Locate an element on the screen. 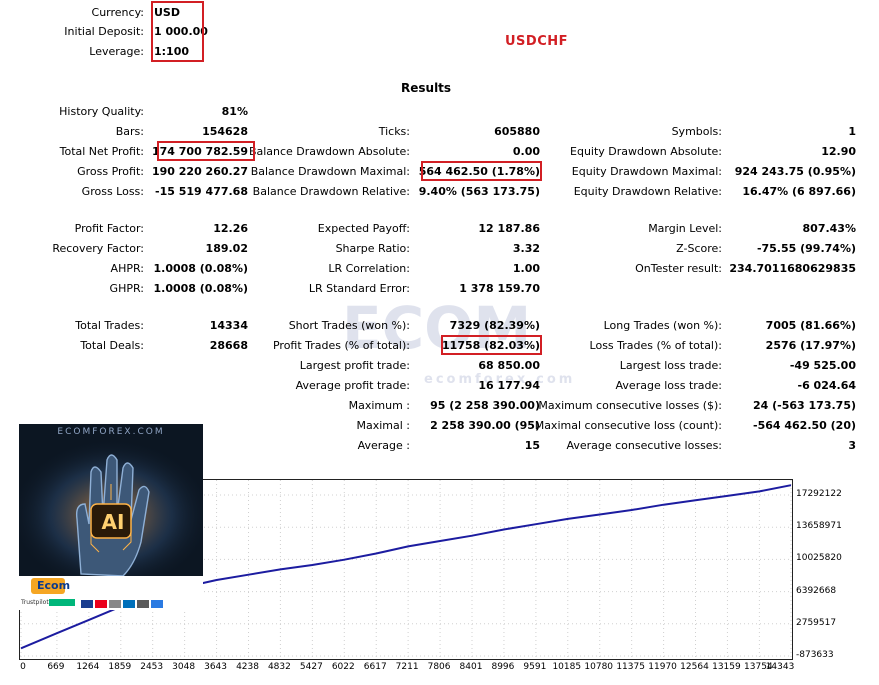  x-tick-label: 12564 is located at coordinates (694, 667).